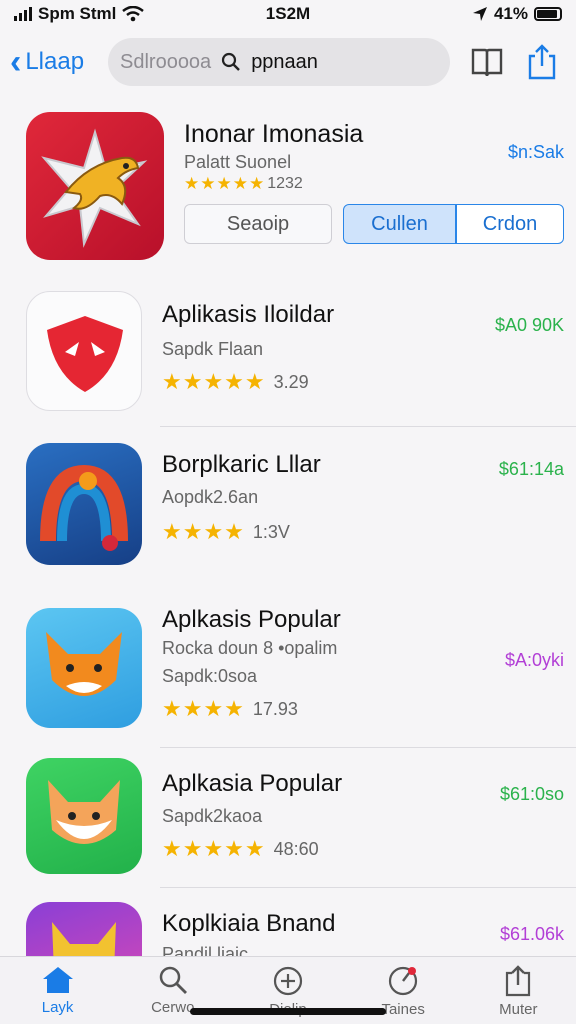  I want to click on rating: ★★★★ 17.93, so click(230, 709).